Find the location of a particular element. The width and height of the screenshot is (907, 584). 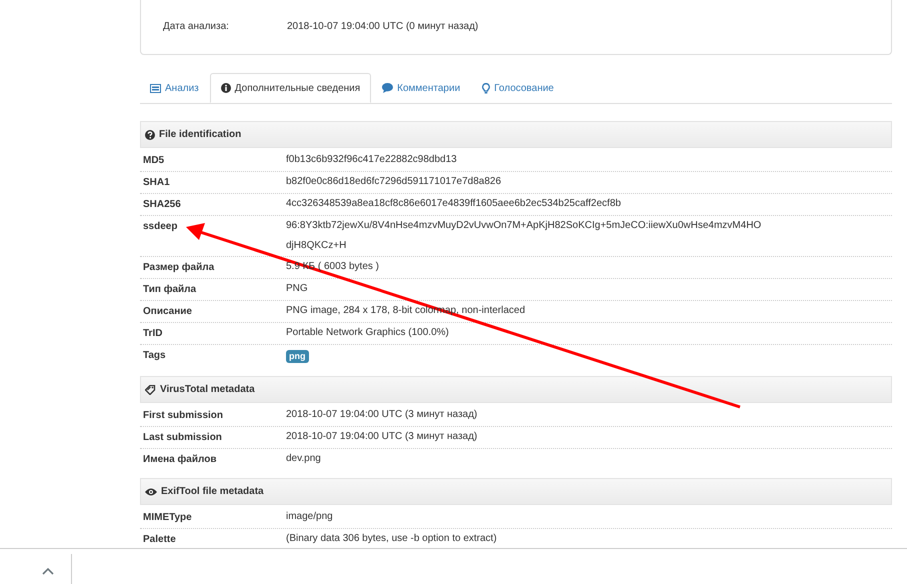

row-label: Тип файла is located at coordinates (170, 289).